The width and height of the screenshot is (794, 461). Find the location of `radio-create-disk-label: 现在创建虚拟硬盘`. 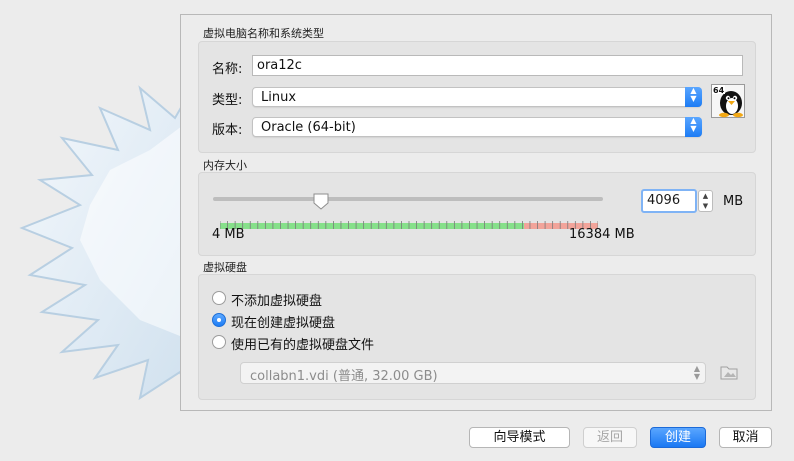

radio-create-disk-label: 现在创建虚拟硬盘 is located at coordinates (283, 321).